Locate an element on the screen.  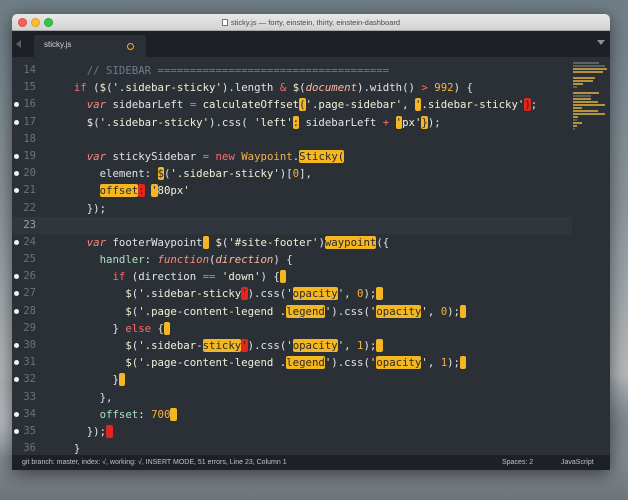
code-line: 23 is located at coordinates (292, 225).